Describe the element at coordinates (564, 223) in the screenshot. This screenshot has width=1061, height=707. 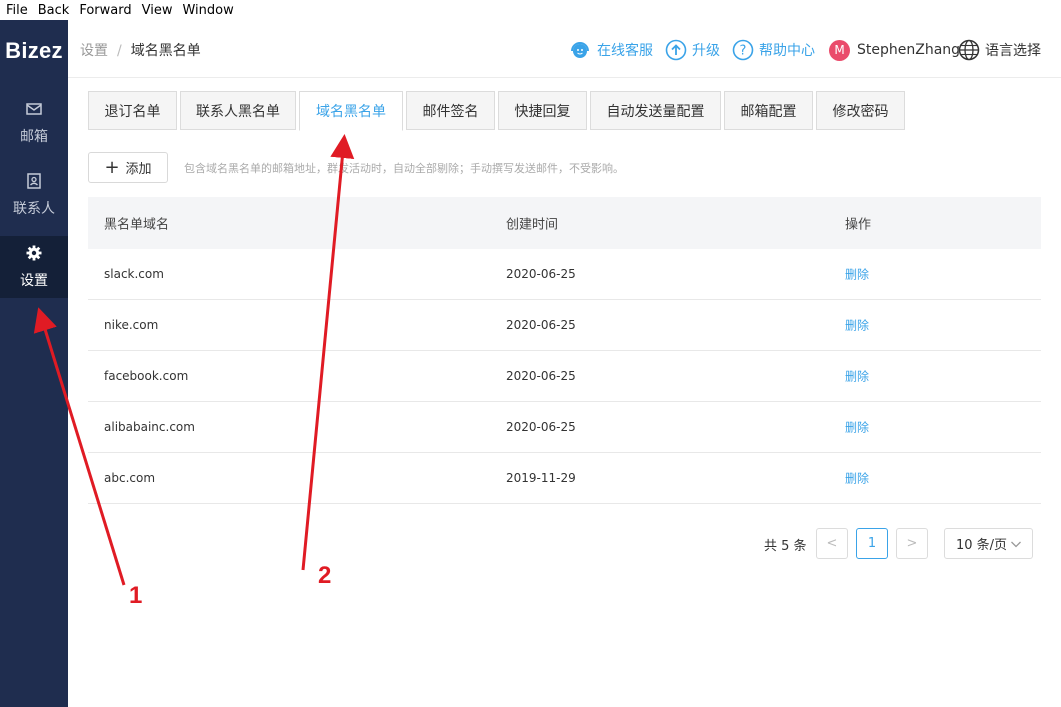
I see `table-header: 黑名单域名 创建时间 操作` at that location.